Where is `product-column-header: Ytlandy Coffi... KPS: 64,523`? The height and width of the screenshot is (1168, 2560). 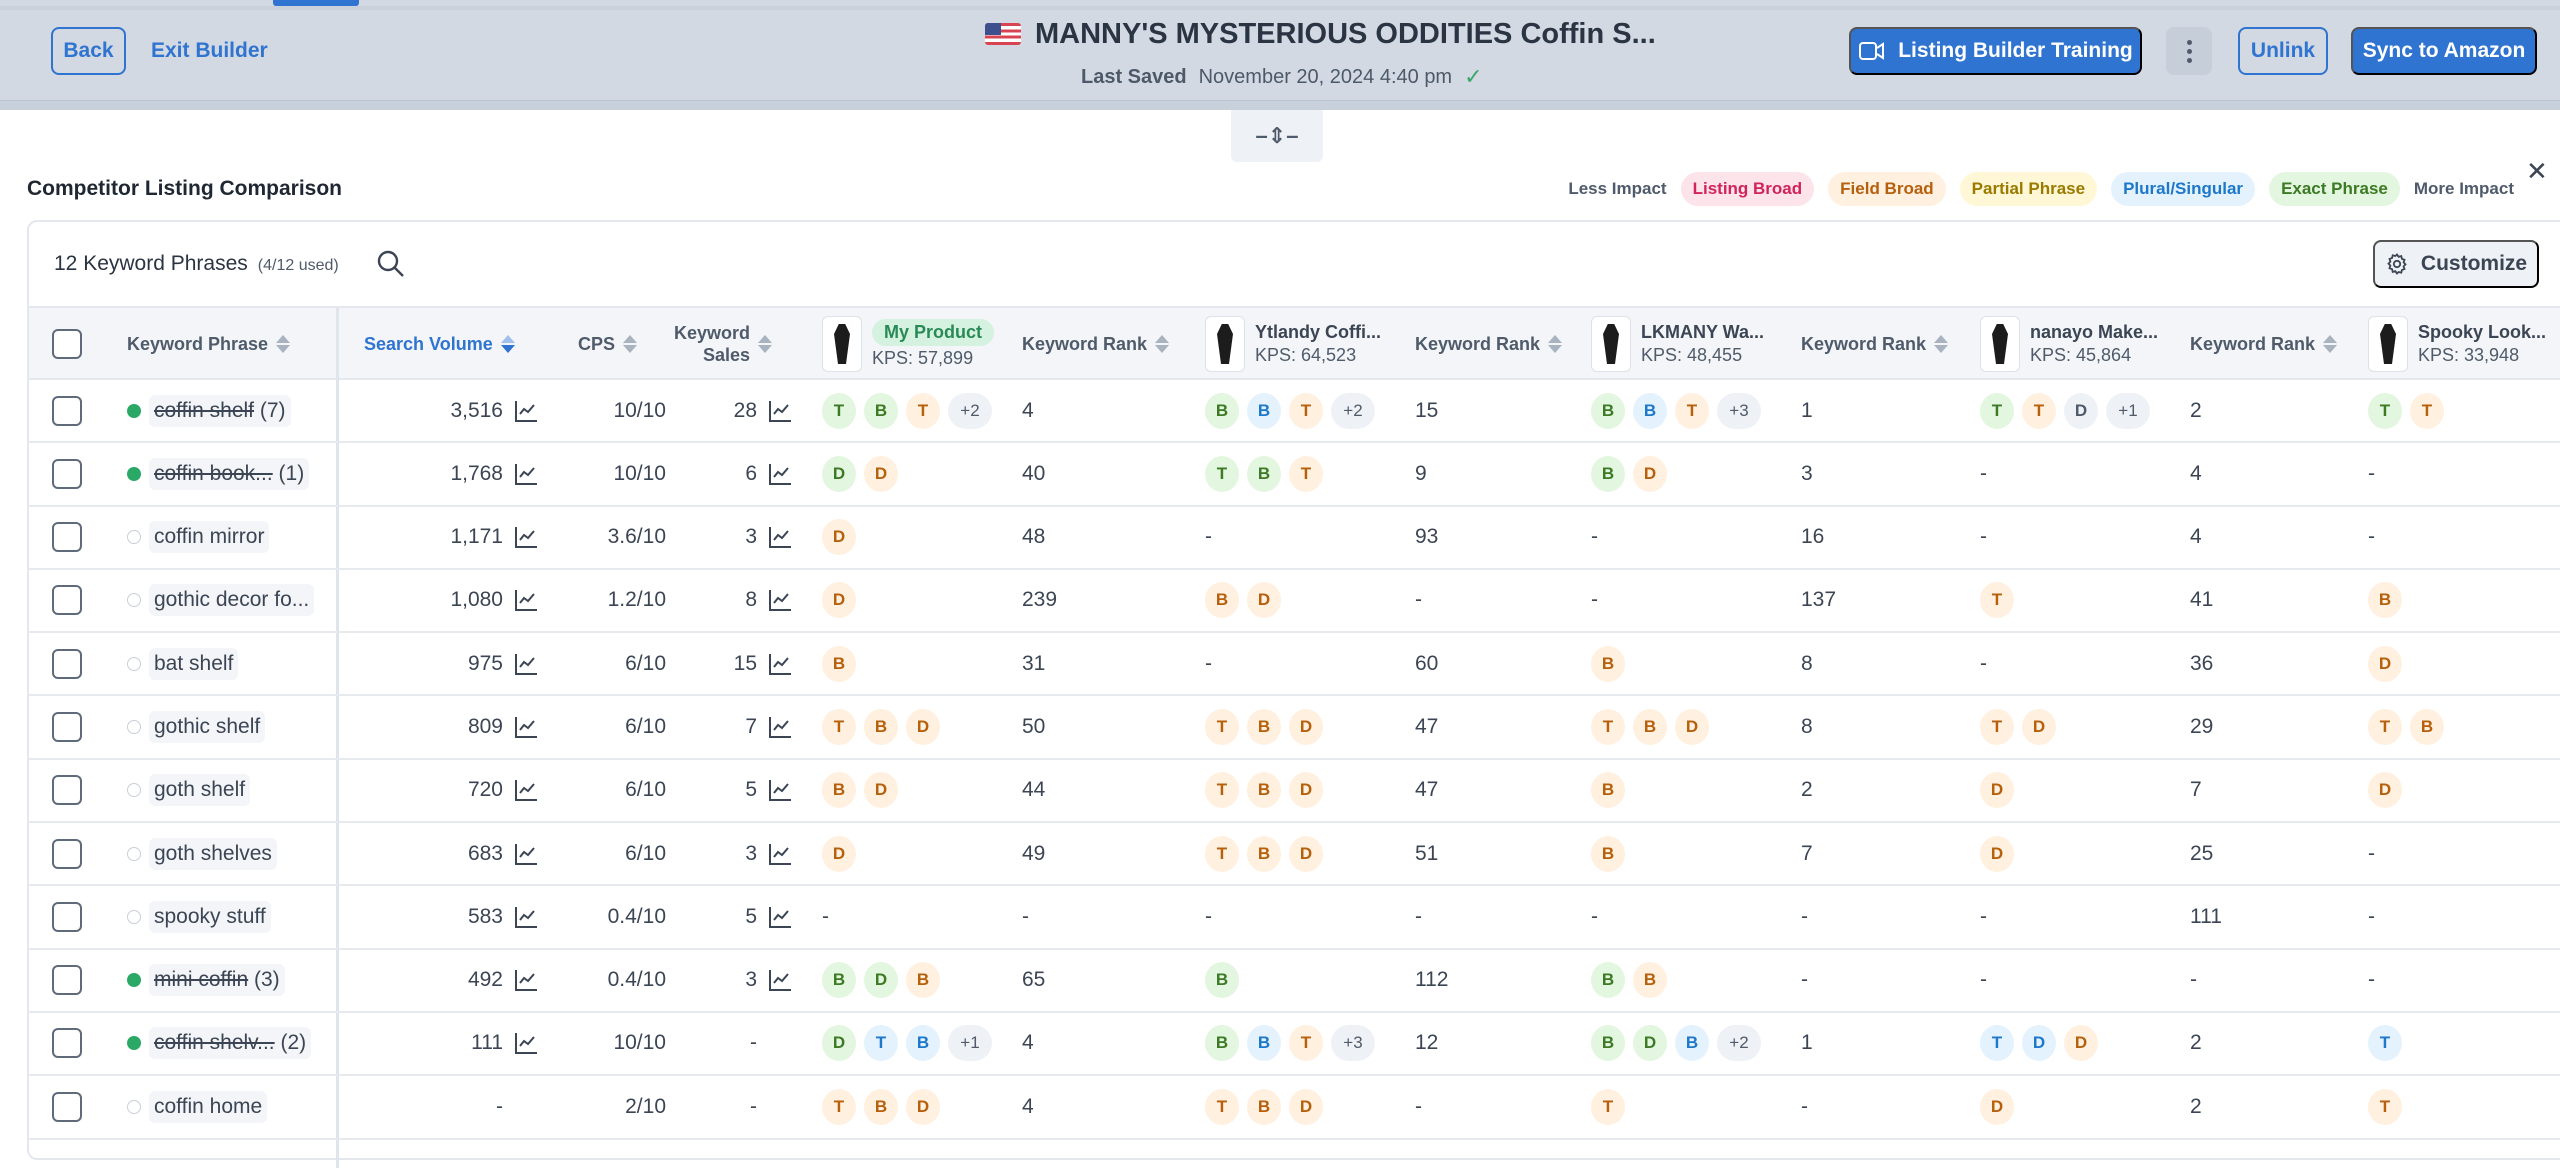
product-column-header: Ytlandy Coffi... KPS: 64,523 is located at coordinates (1293, 344).